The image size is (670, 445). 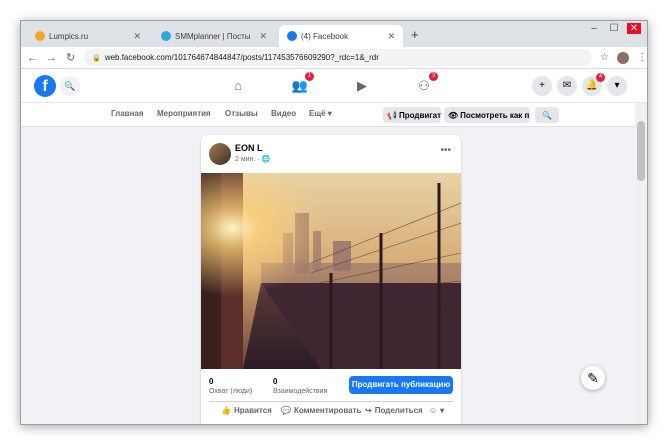 What do you see at coordinates (368, 410) in the screenshot?
I see `share-icon: ↪` at bounding box center [368, 410].